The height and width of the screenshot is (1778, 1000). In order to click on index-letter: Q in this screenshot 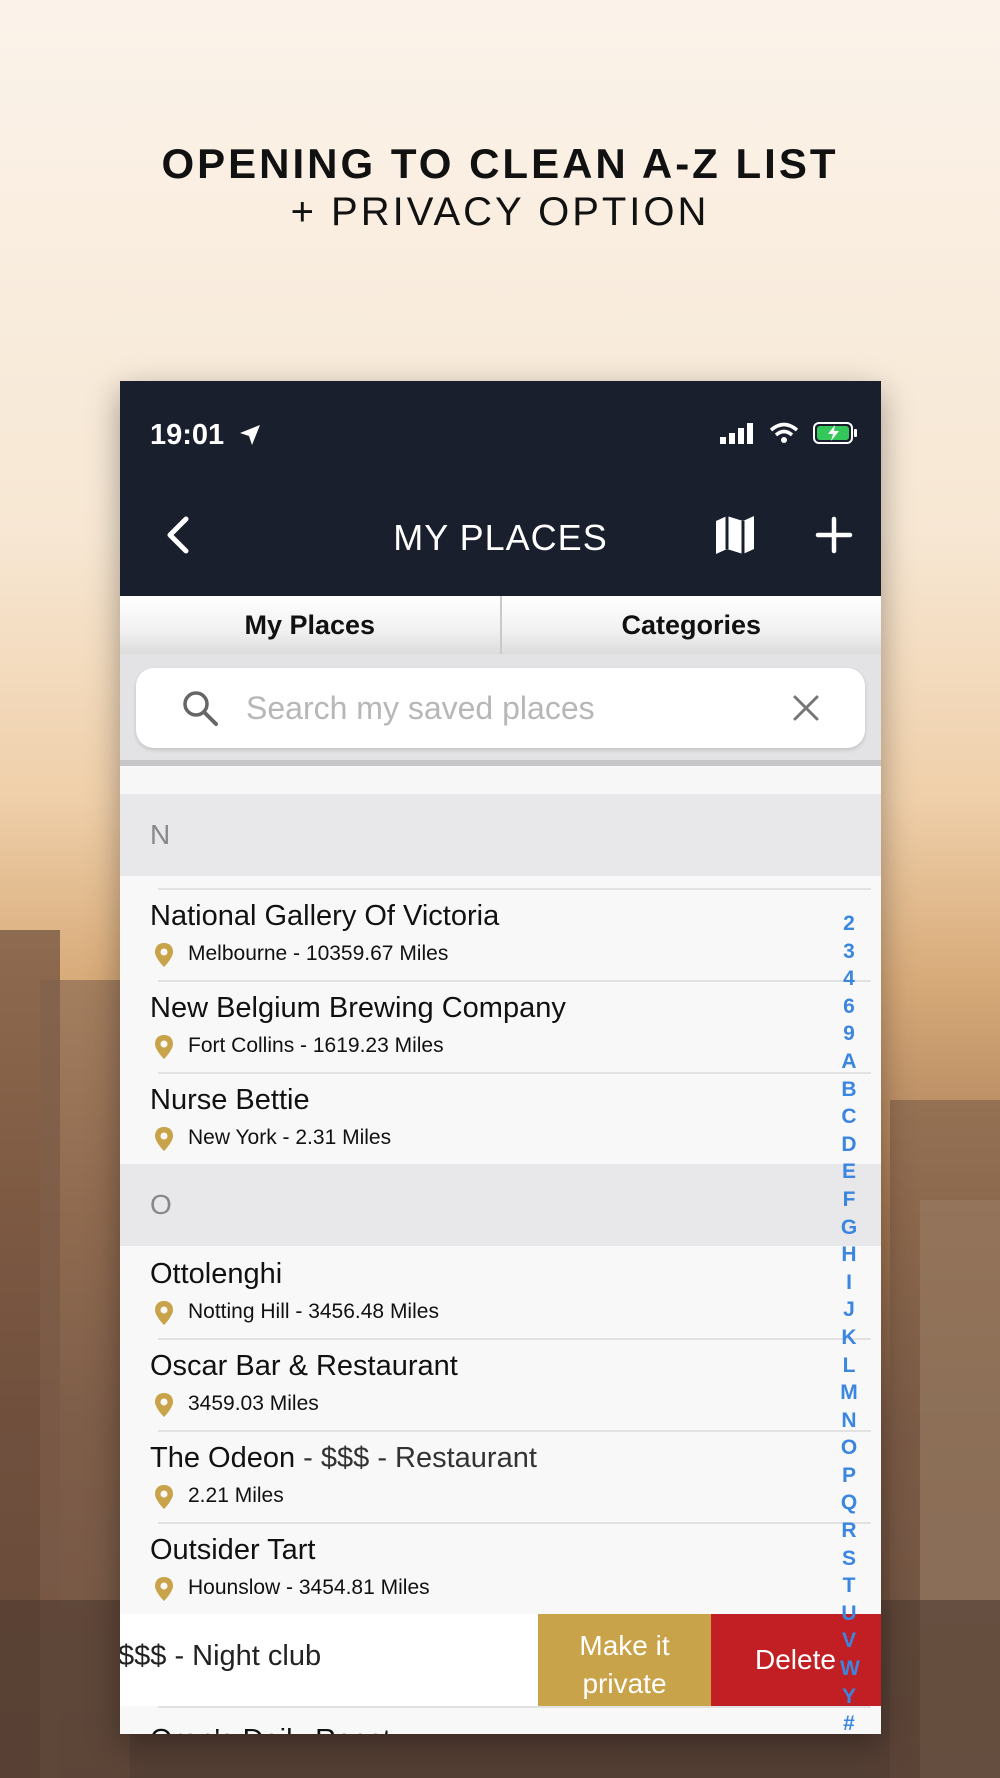, I will do `click(849, 1503)`.